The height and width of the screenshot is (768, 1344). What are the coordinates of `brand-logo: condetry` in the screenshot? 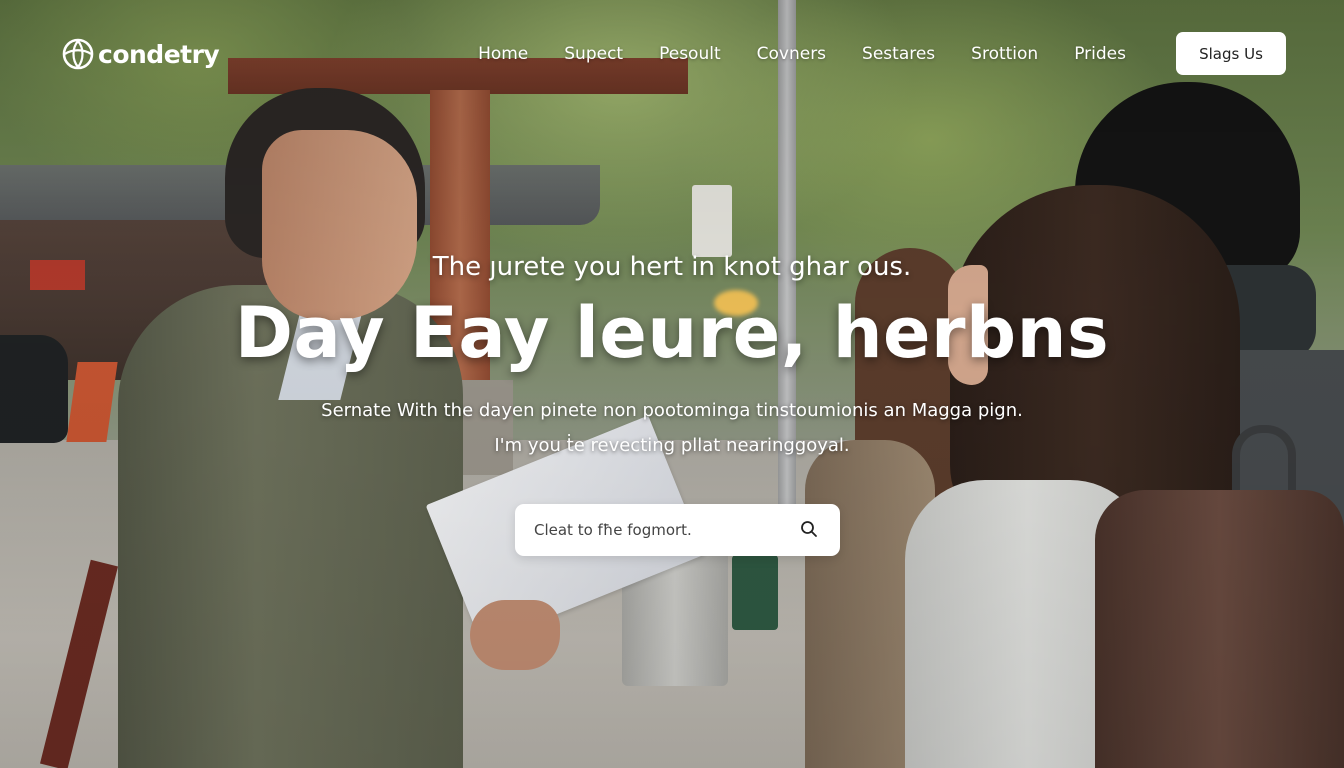 It's located at (141, 54).